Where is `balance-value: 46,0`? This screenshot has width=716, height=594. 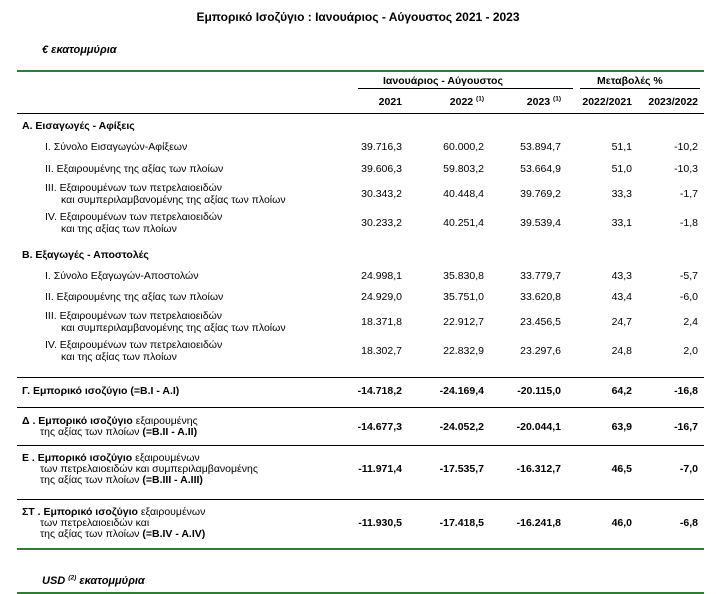 balance-value: 46,0 is located at coordinates (621, 523).